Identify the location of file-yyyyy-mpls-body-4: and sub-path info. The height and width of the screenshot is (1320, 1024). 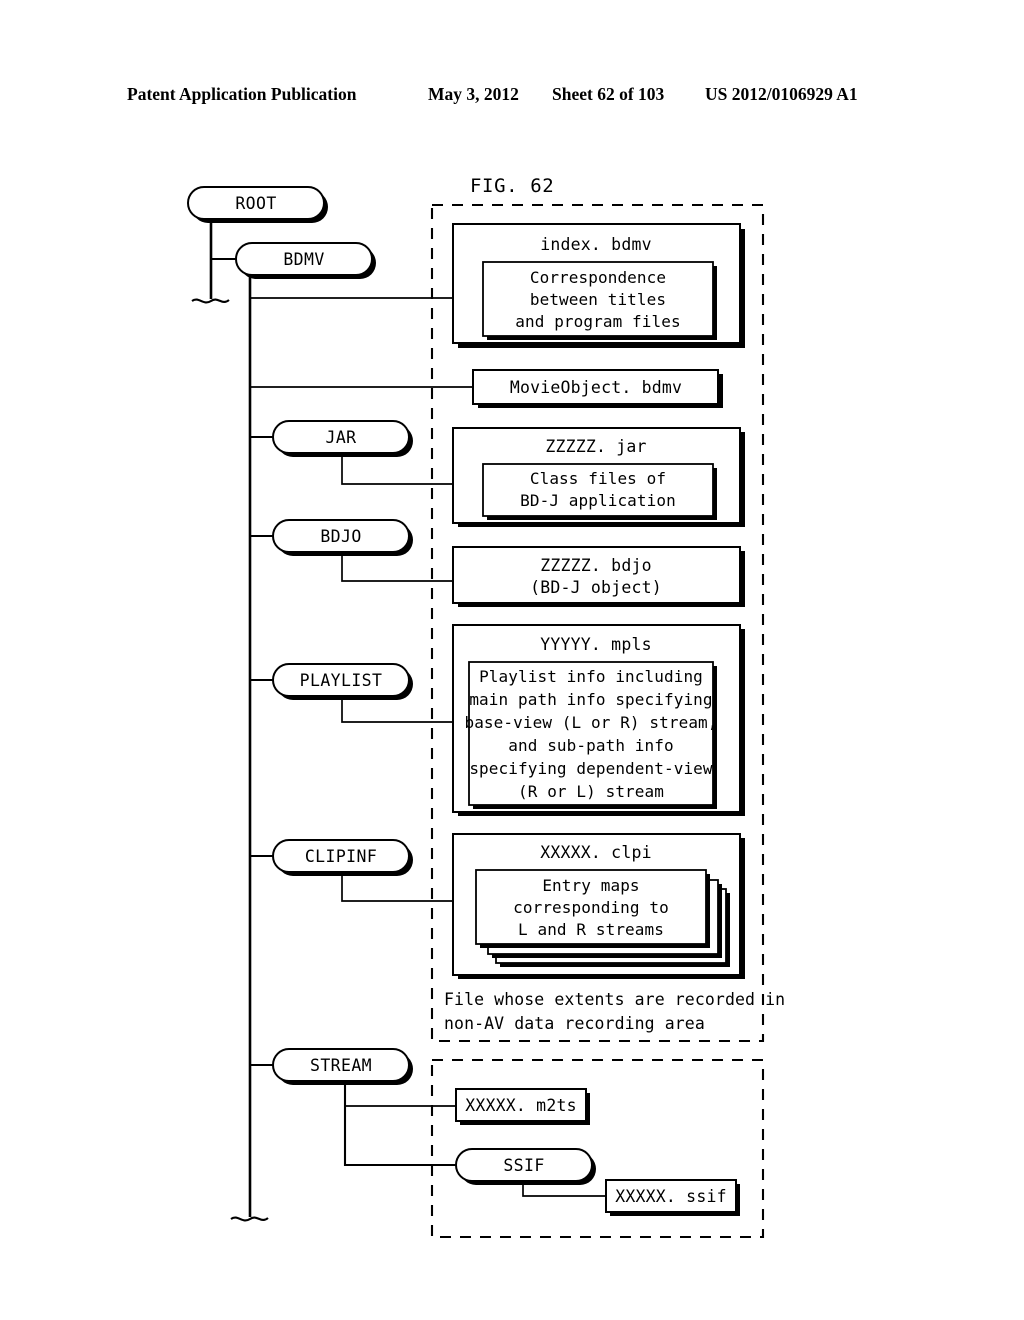
(590, 745).